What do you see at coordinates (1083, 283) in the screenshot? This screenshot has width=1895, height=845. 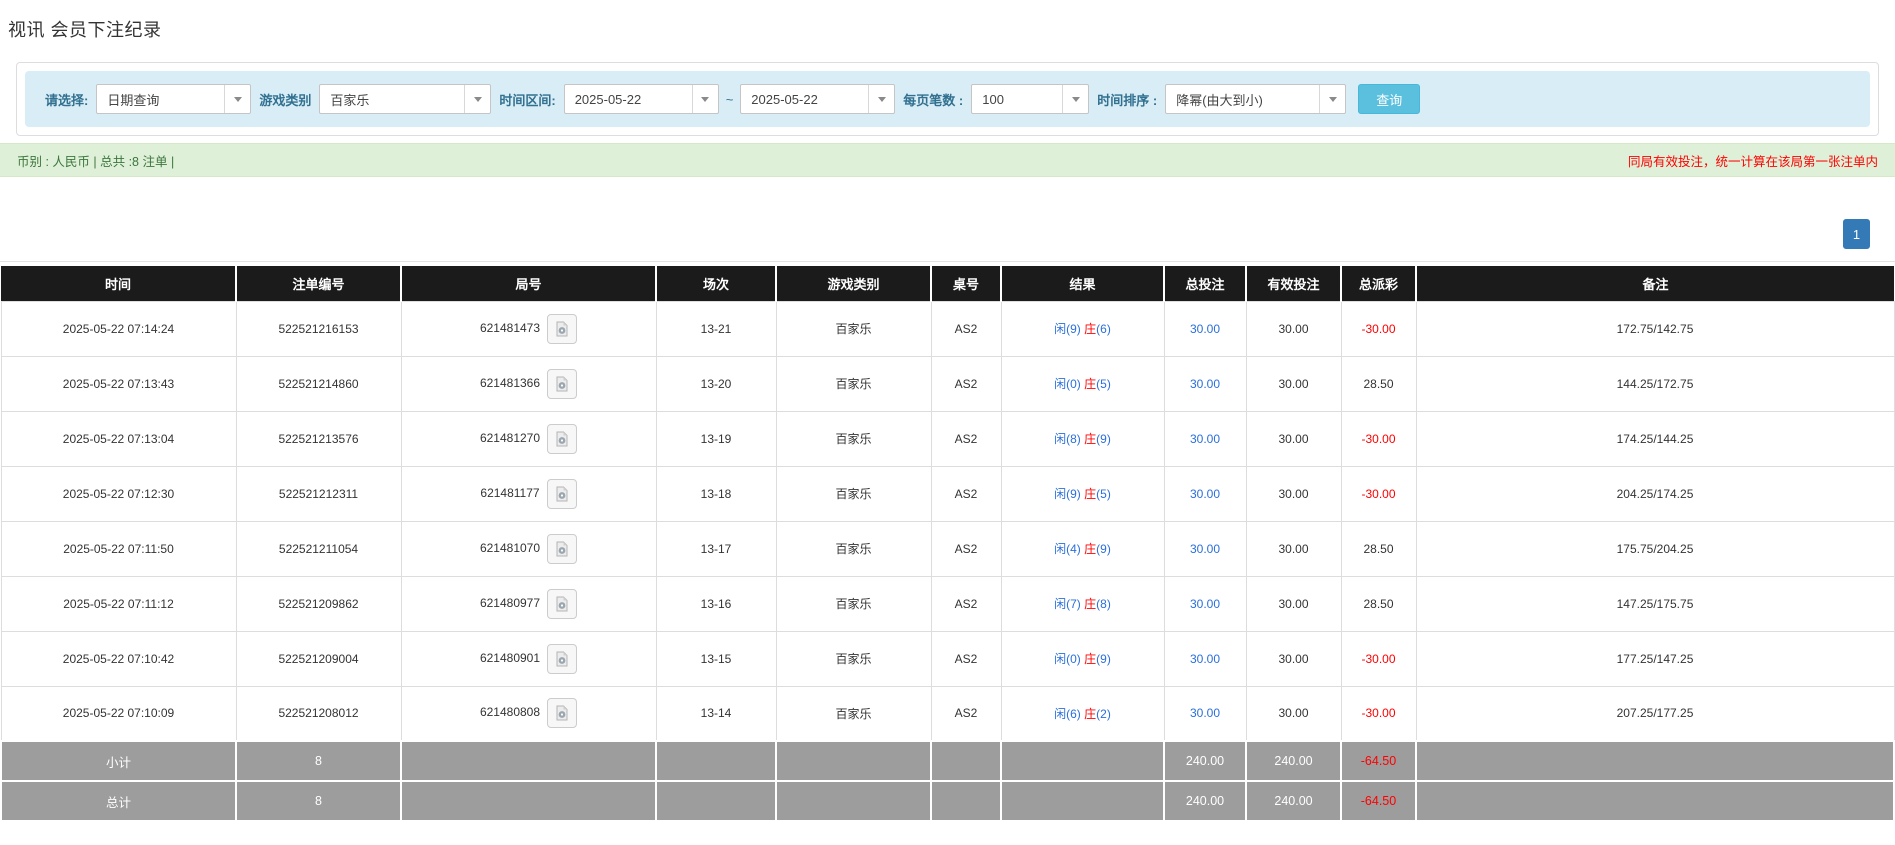 I see `col-header-result: 结果` at bounding box center [1083, 283].